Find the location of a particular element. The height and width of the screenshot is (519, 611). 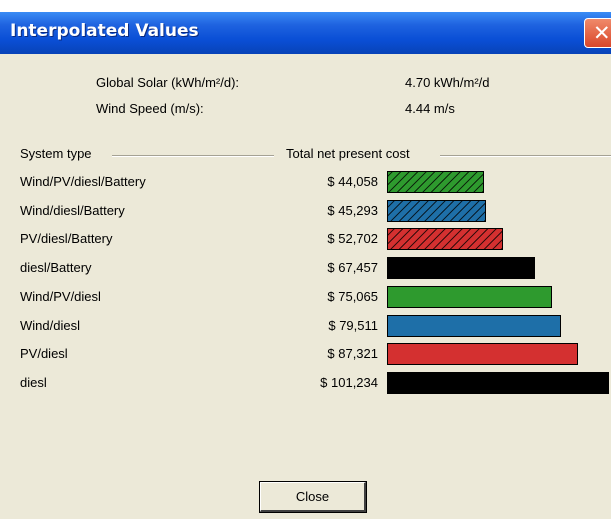

system-type-label: Wind/diesl/Battery is located at coordinates (72, 210).